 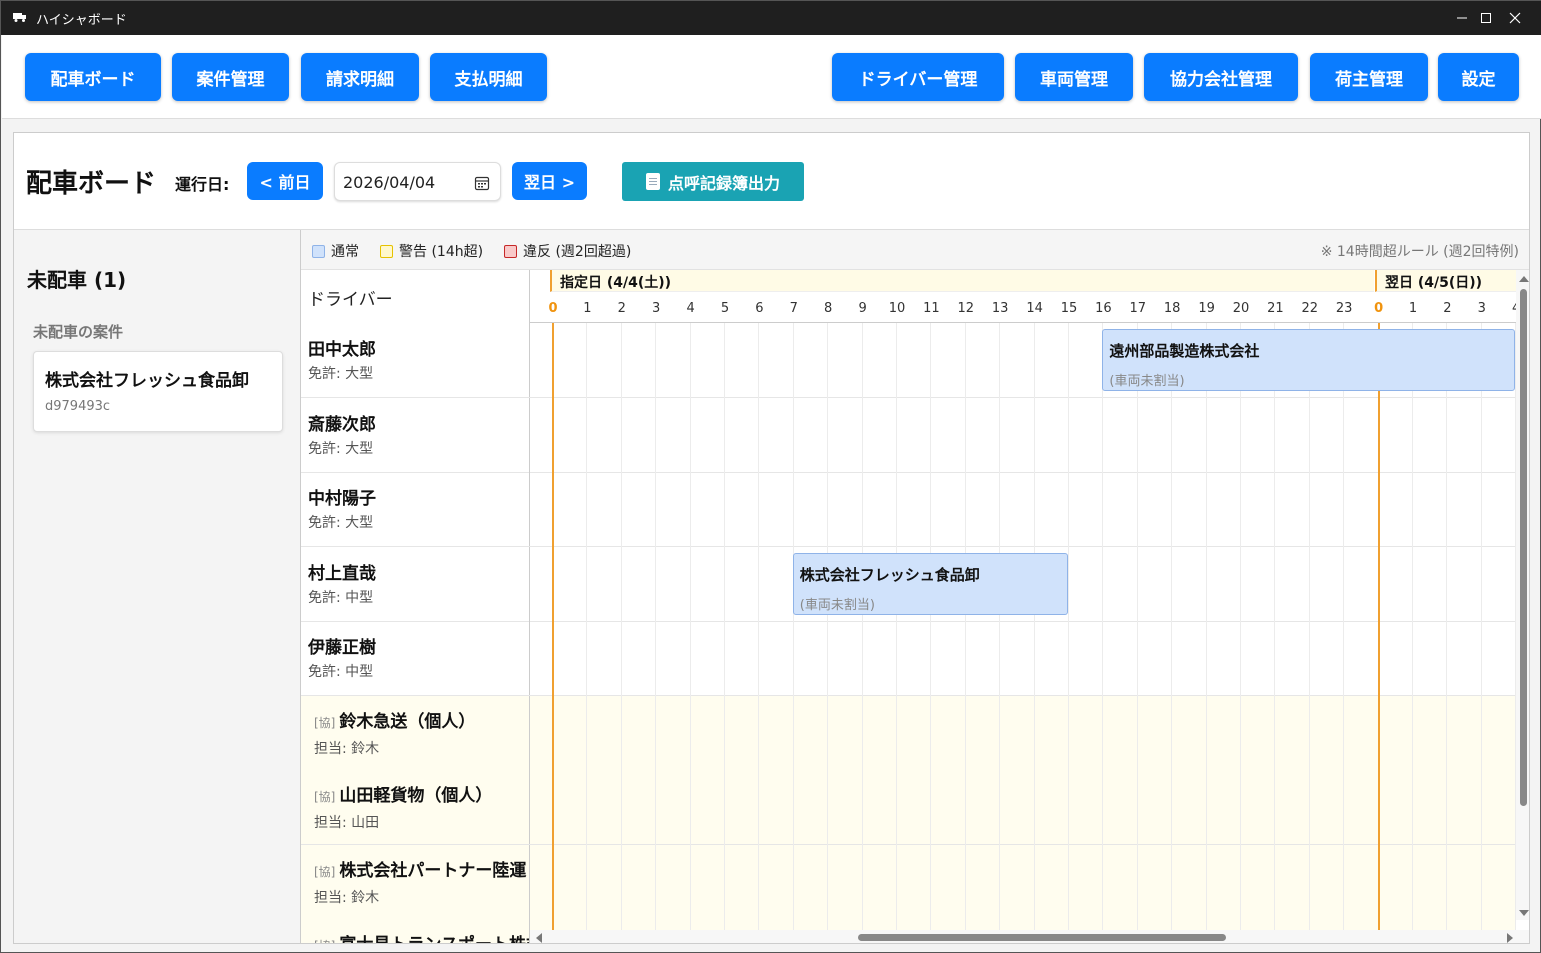 I want to click on driver-name-text: 村上直哉, so click(x=342, y=573).